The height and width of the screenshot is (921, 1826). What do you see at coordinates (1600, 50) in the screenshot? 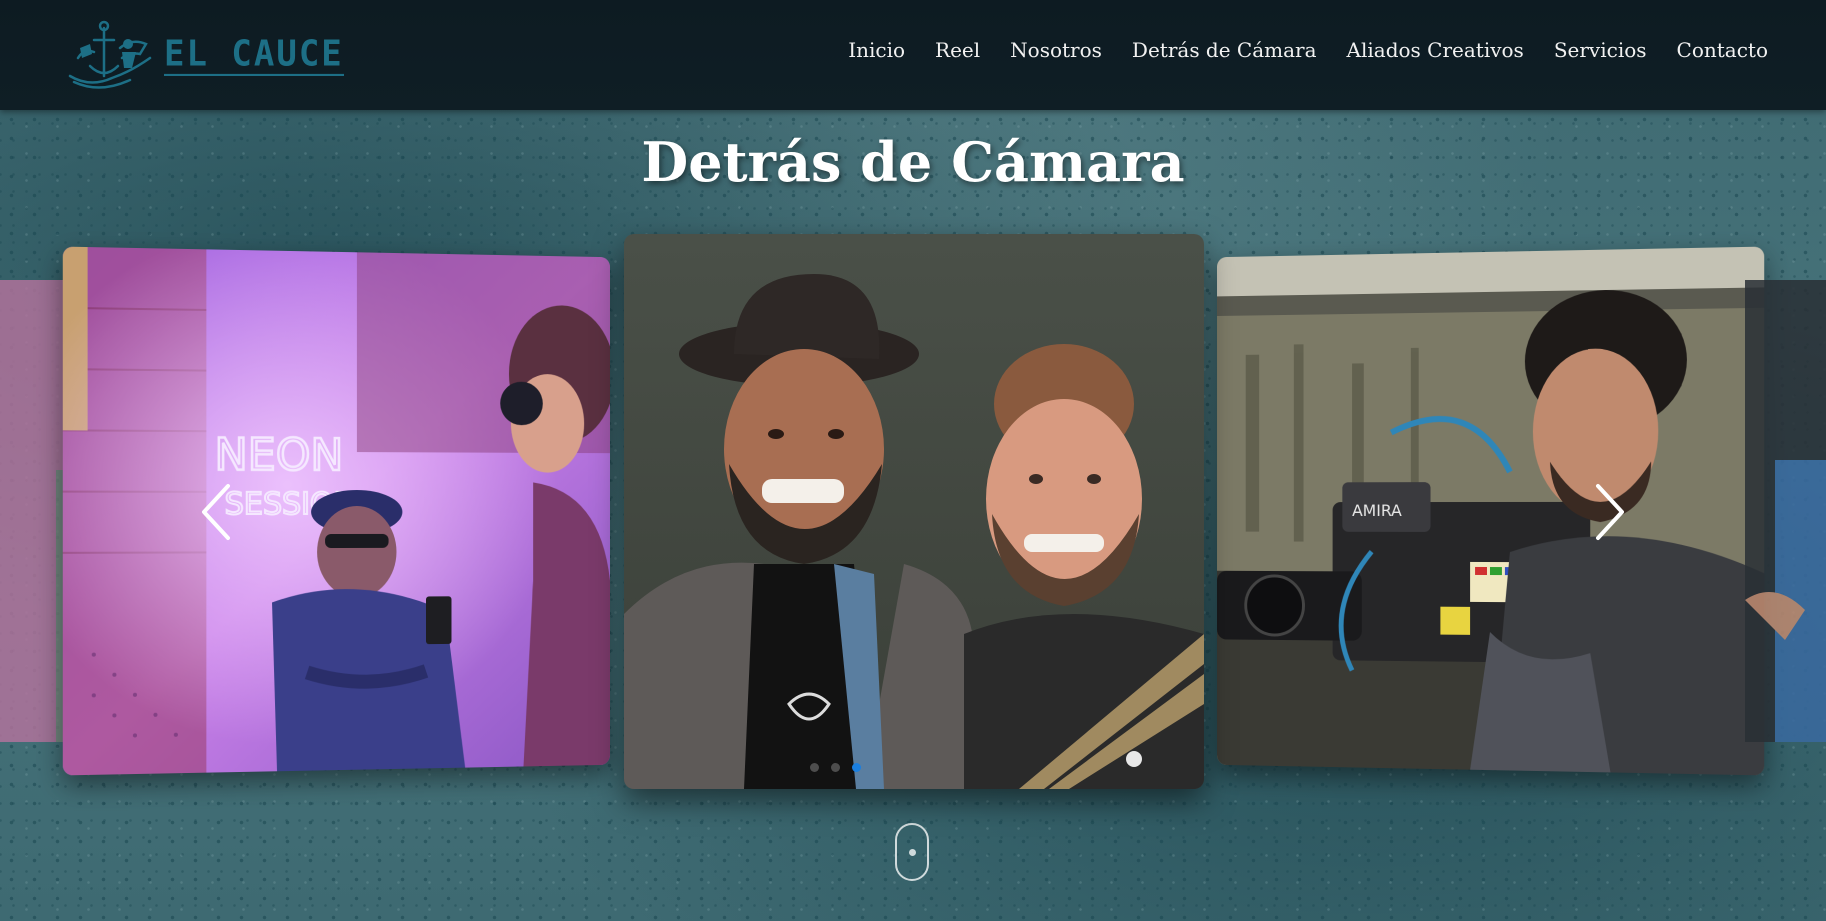
I see `nav-item-servicios: Servicios` at bounding box center [1600, 50].